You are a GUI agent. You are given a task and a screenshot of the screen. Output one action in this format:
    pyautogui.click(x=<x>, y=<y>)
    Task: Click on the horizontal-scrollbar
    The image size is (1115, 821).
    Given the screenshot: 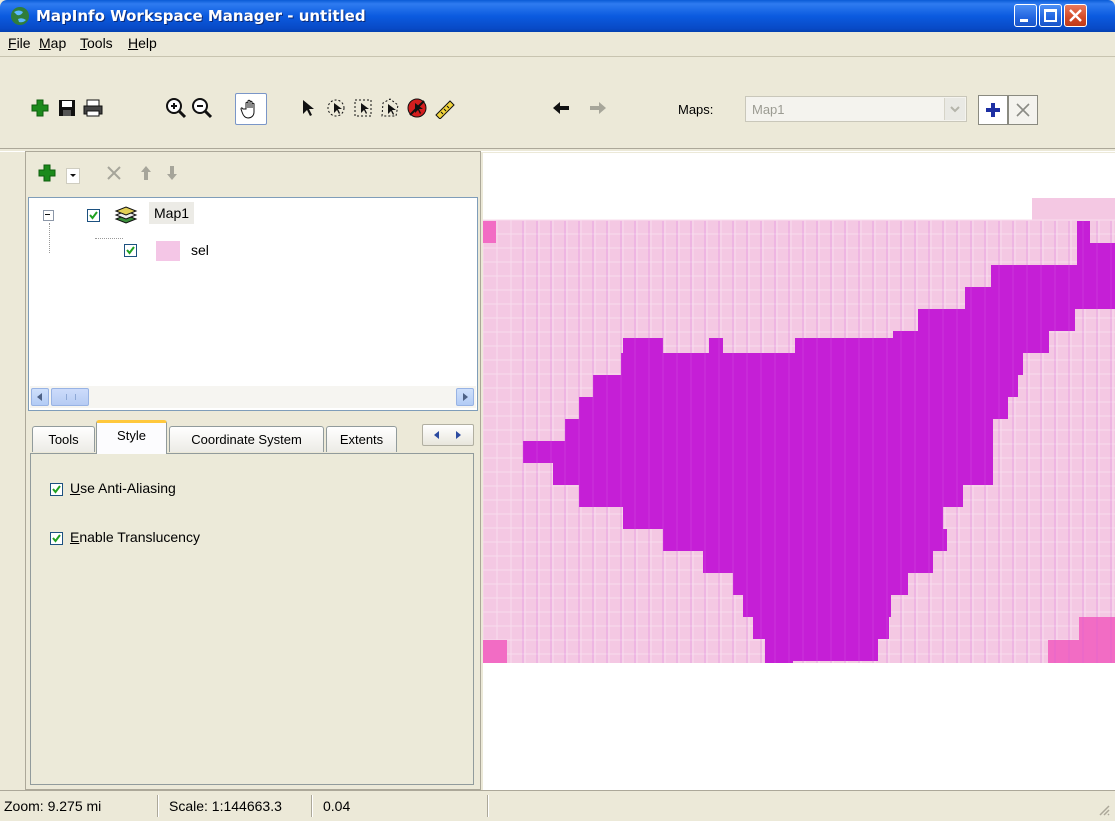 What is the action you would take?
    pyautogui.click(x=253, y=397)
    